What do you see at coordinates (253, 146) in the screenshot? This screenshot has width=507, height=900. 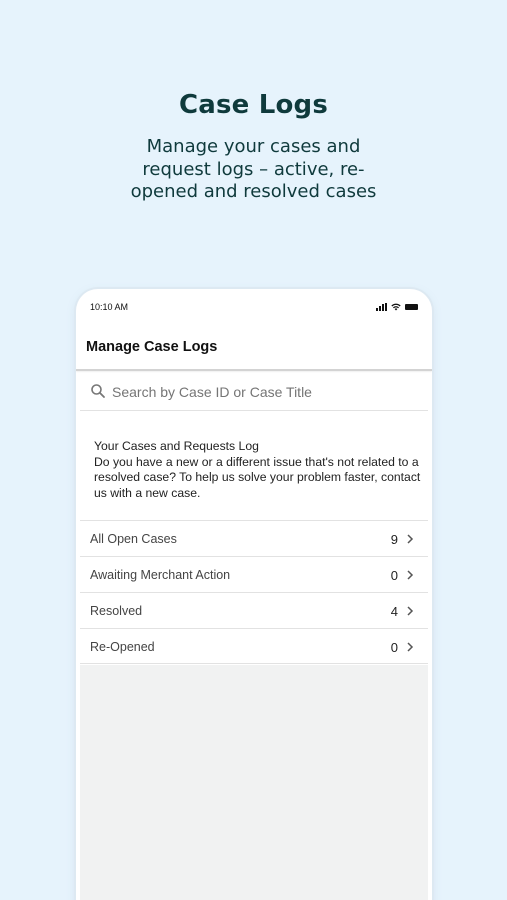 I see `promo-subtitle-line: Manage your cases and` at bounding box center [253, 146].